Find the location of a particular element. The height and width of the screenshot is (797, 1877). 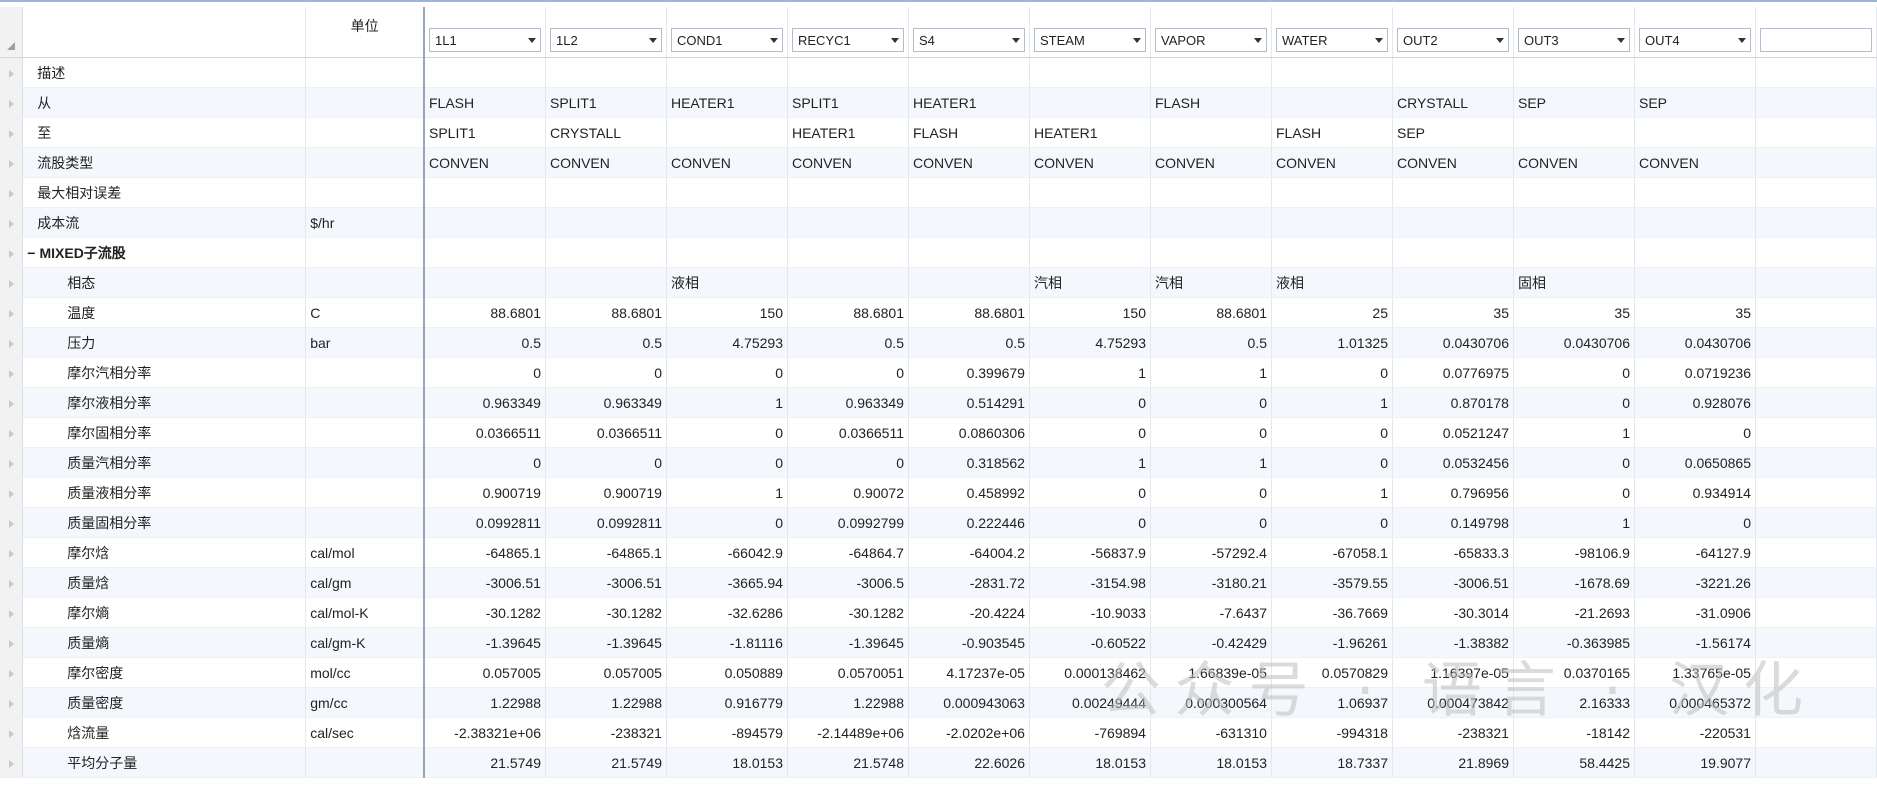

value-cell: HEATER1 is located at coordinates (848, 132).